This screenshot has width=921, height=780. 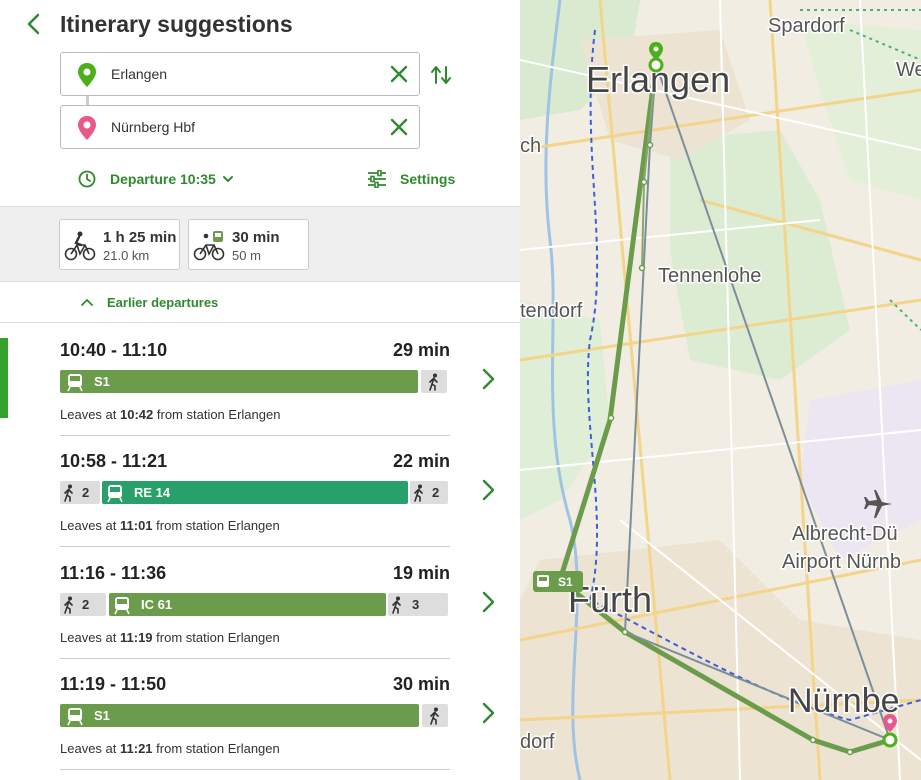 What do you see at coordinates (34, 24) in the screenshot?
I see `back-arrow-icon` at bounding box center [34, 24].